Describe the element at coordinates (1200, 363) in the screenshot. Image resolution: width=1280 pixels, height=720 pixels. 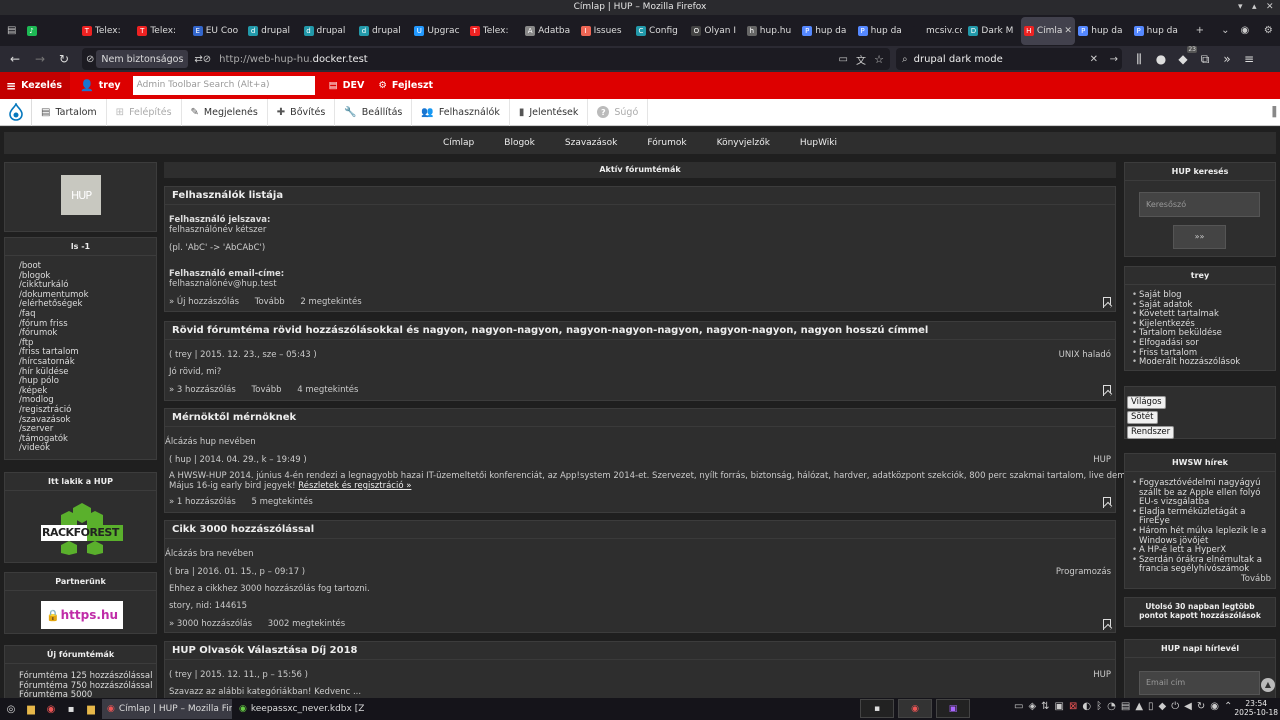
I see `user-menu-item: Moderált hozzászólások` at that location.